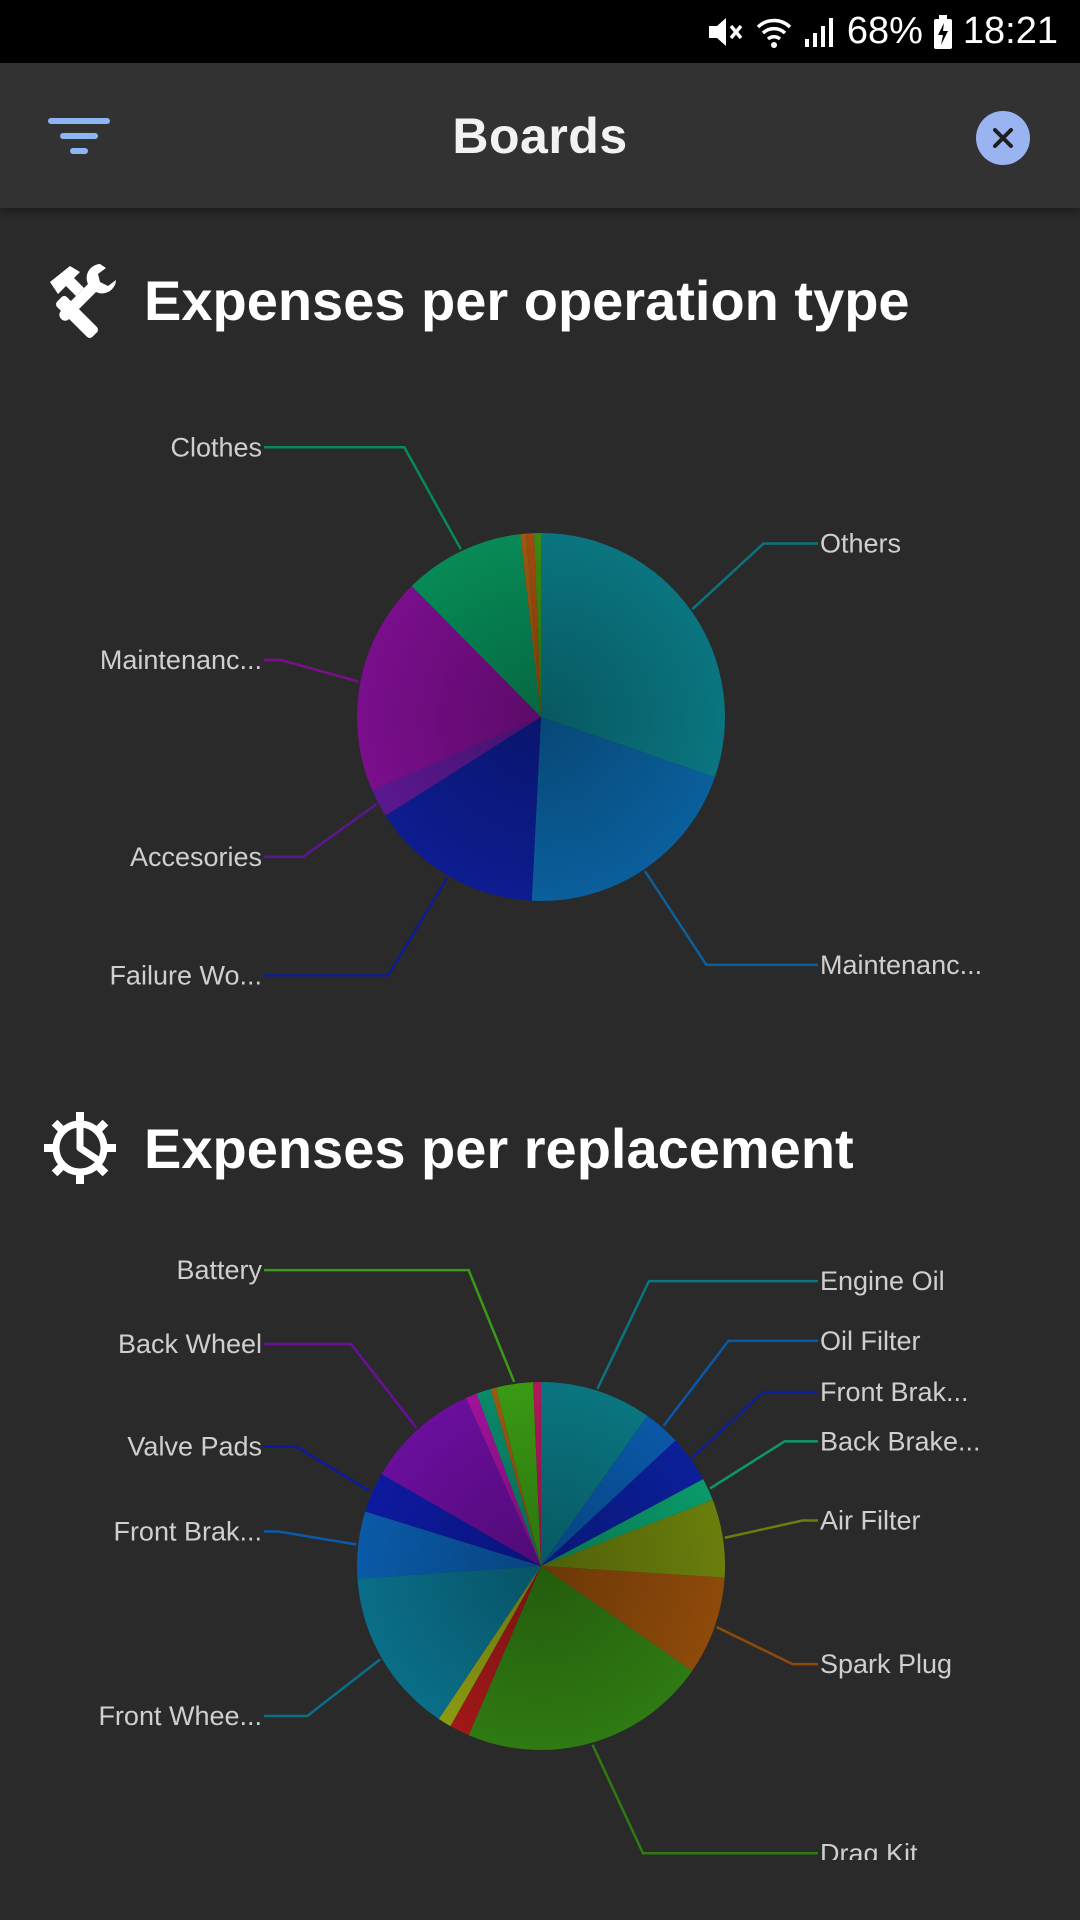 The width and height of the screenshot is (1080, 1920). What do you see at coordinates (499, 1148) in the screenshot?
I see `section-title-replacement: Expenses per replacement` at bounding box center [499, 1148].